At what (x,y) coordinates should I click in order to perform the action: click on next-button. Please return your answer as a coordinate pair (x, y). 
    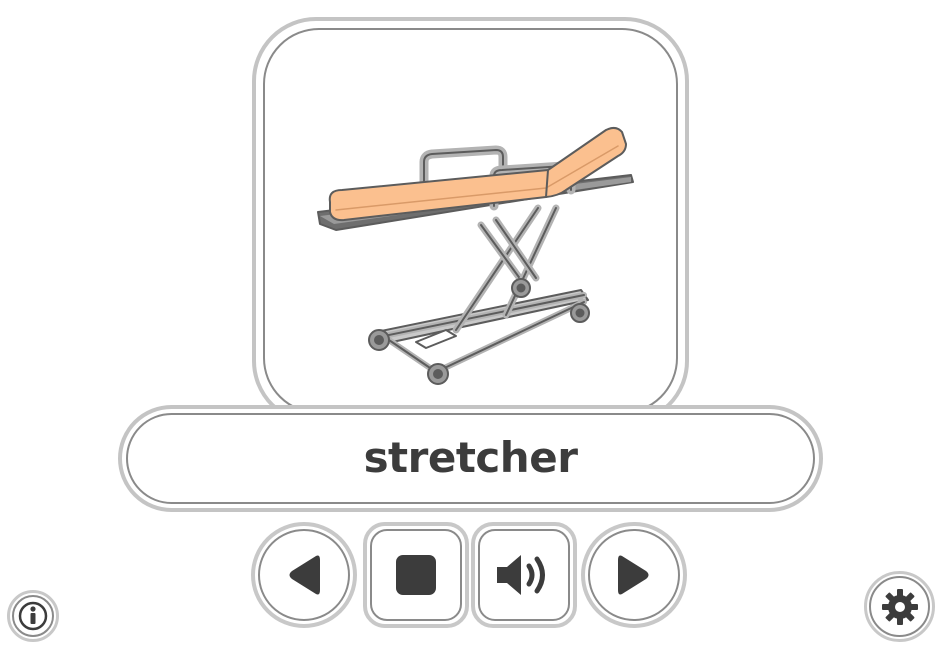
    Looking at the image, I should click on (634, 575).